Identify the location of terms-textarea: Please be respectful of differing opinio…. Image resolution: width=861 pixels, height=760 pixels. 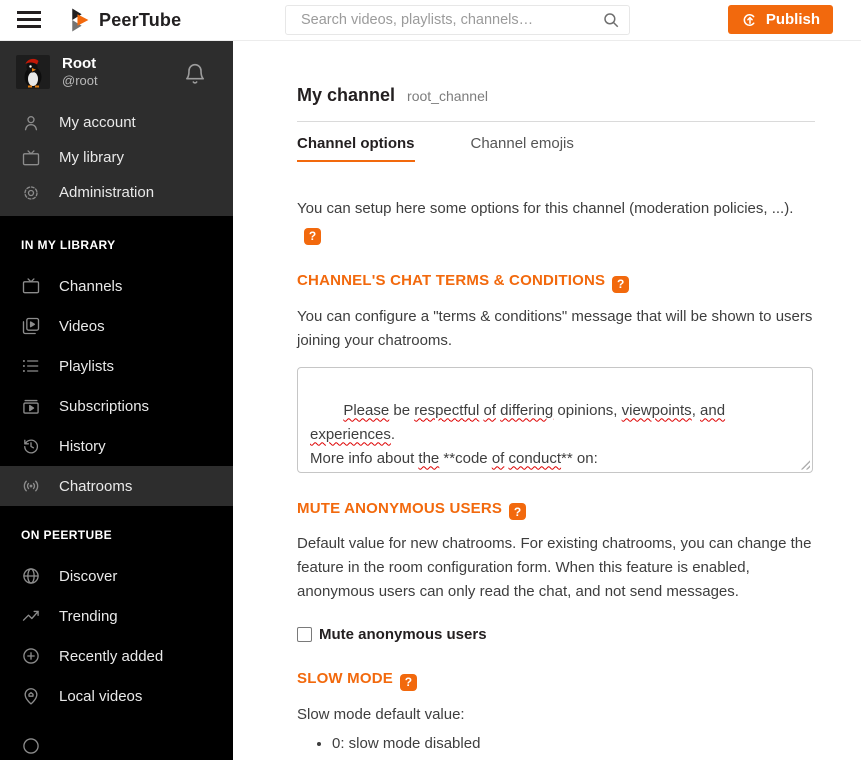
(555, 419).